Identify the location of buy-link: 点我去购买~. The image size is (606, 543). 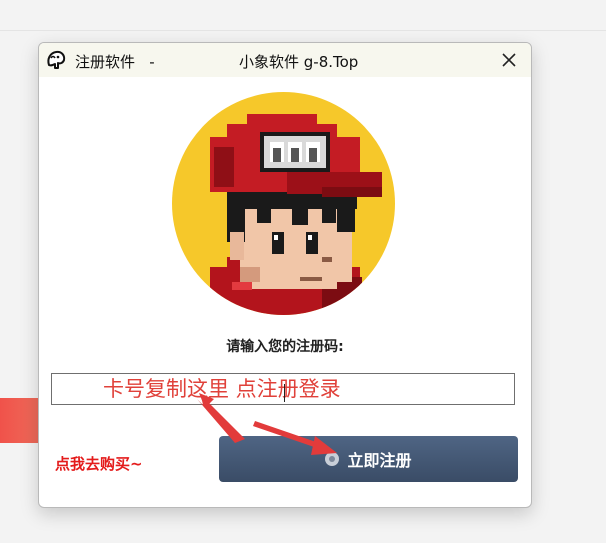
(99, 463).